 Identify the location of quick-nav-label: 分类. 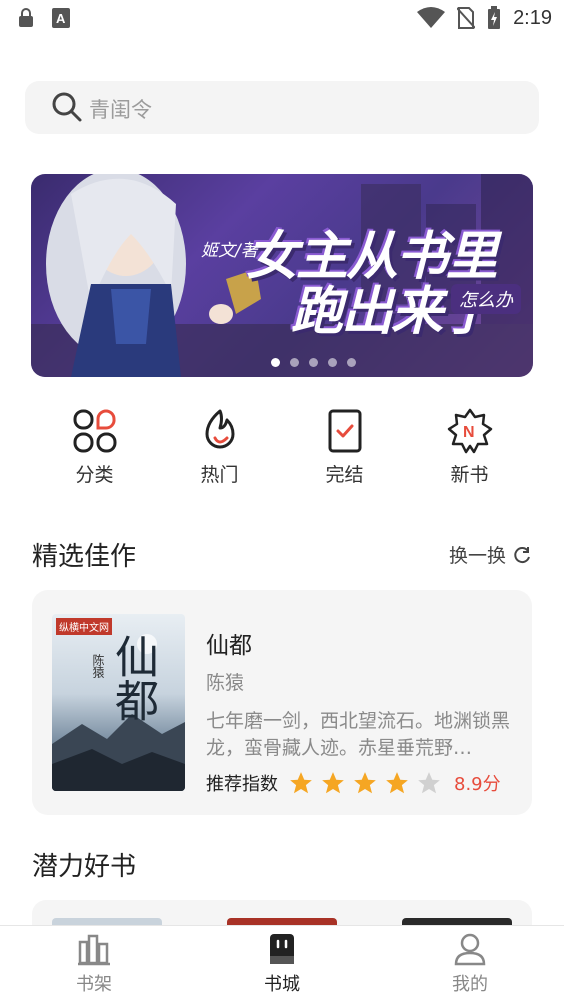
(94, 475).